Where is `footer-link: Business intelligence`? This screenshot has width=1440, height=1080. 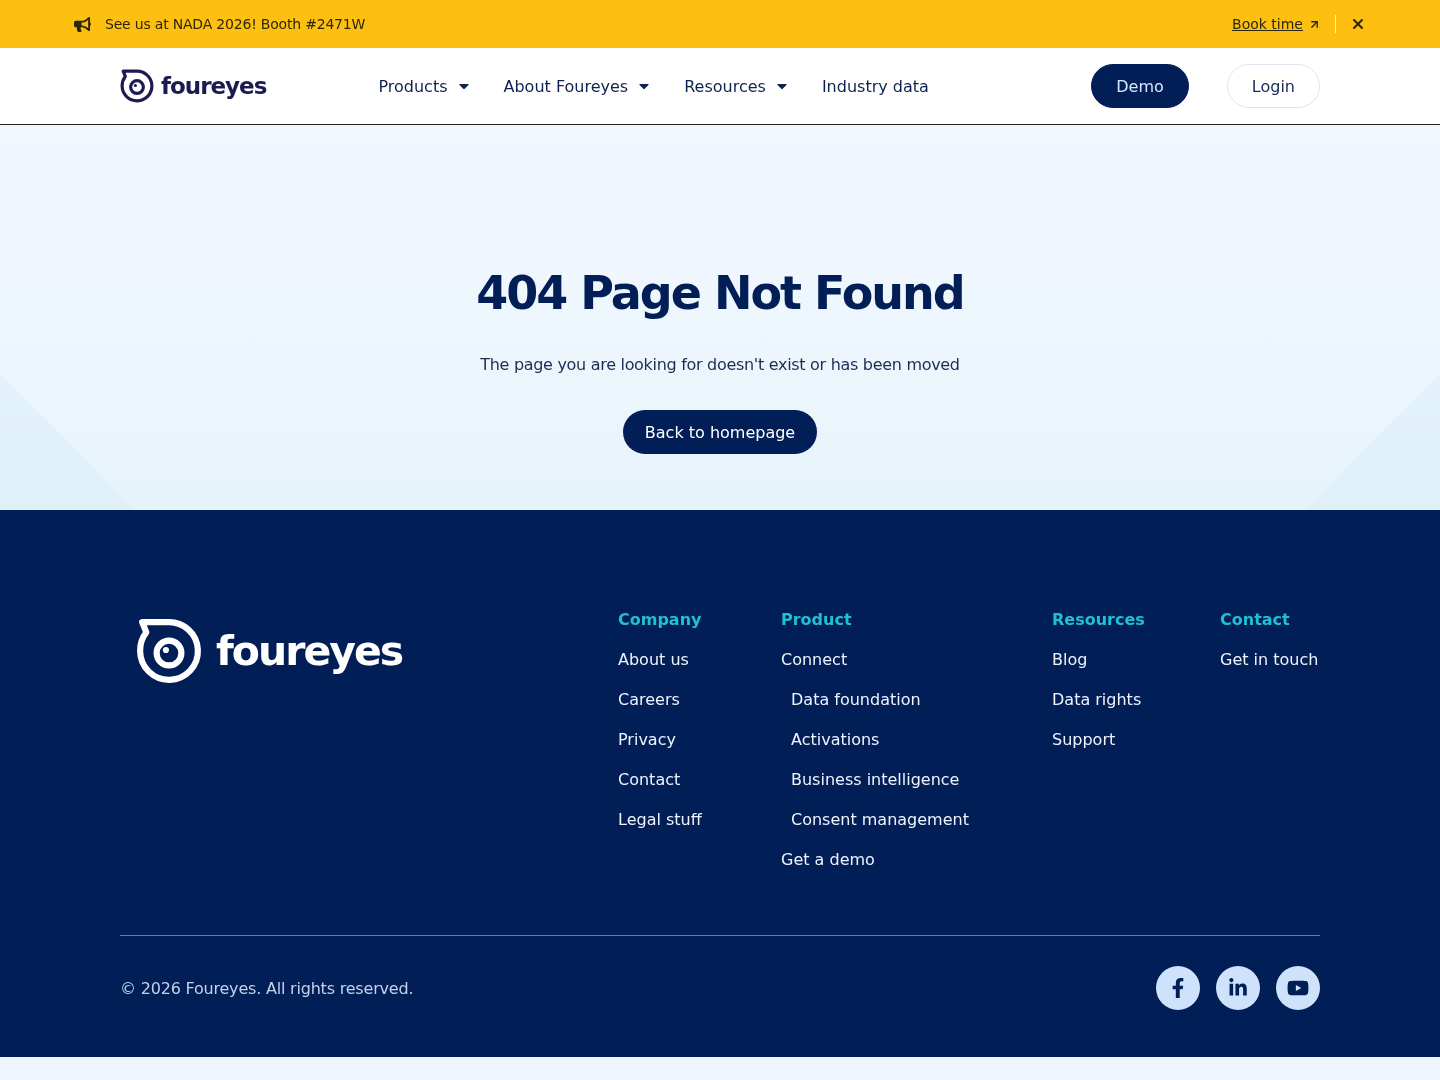
footer-link: Business intelligence is located at coordinates (875, 780).